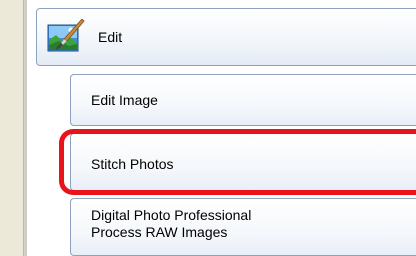 This screenshot has height=256, width=416. I want to click on dpp-label-line-1: Digital Photo Professional, so click(171, 215).